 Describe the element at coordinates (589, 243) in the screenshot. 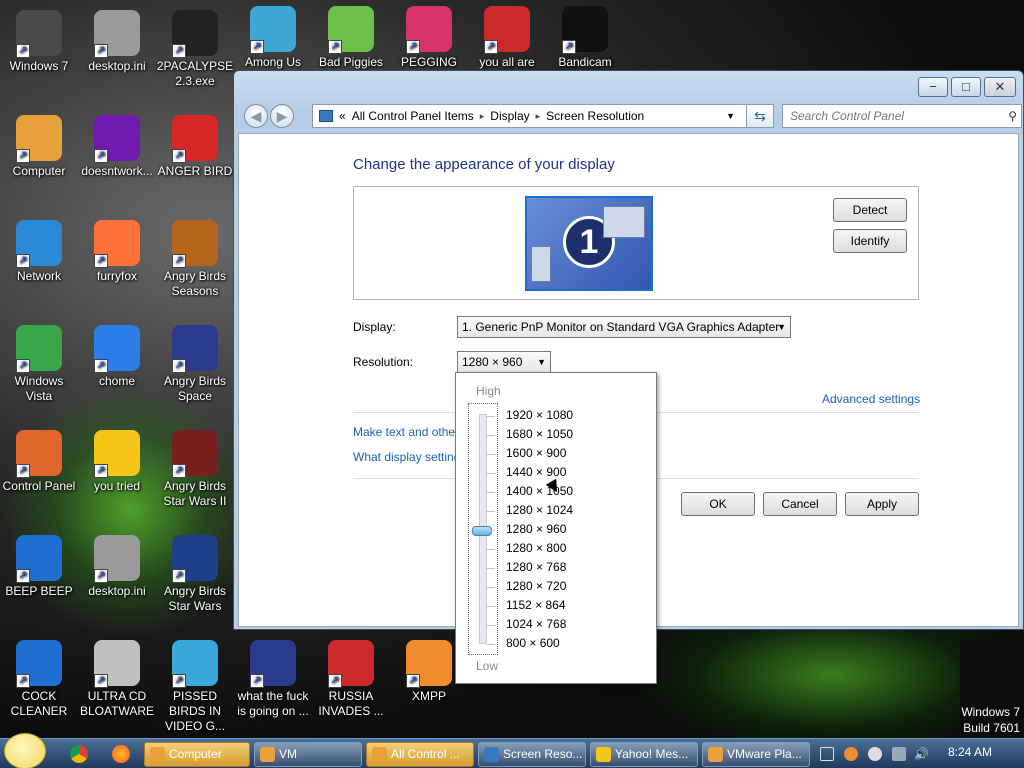

I see `monitor-icon: 1` at that location.